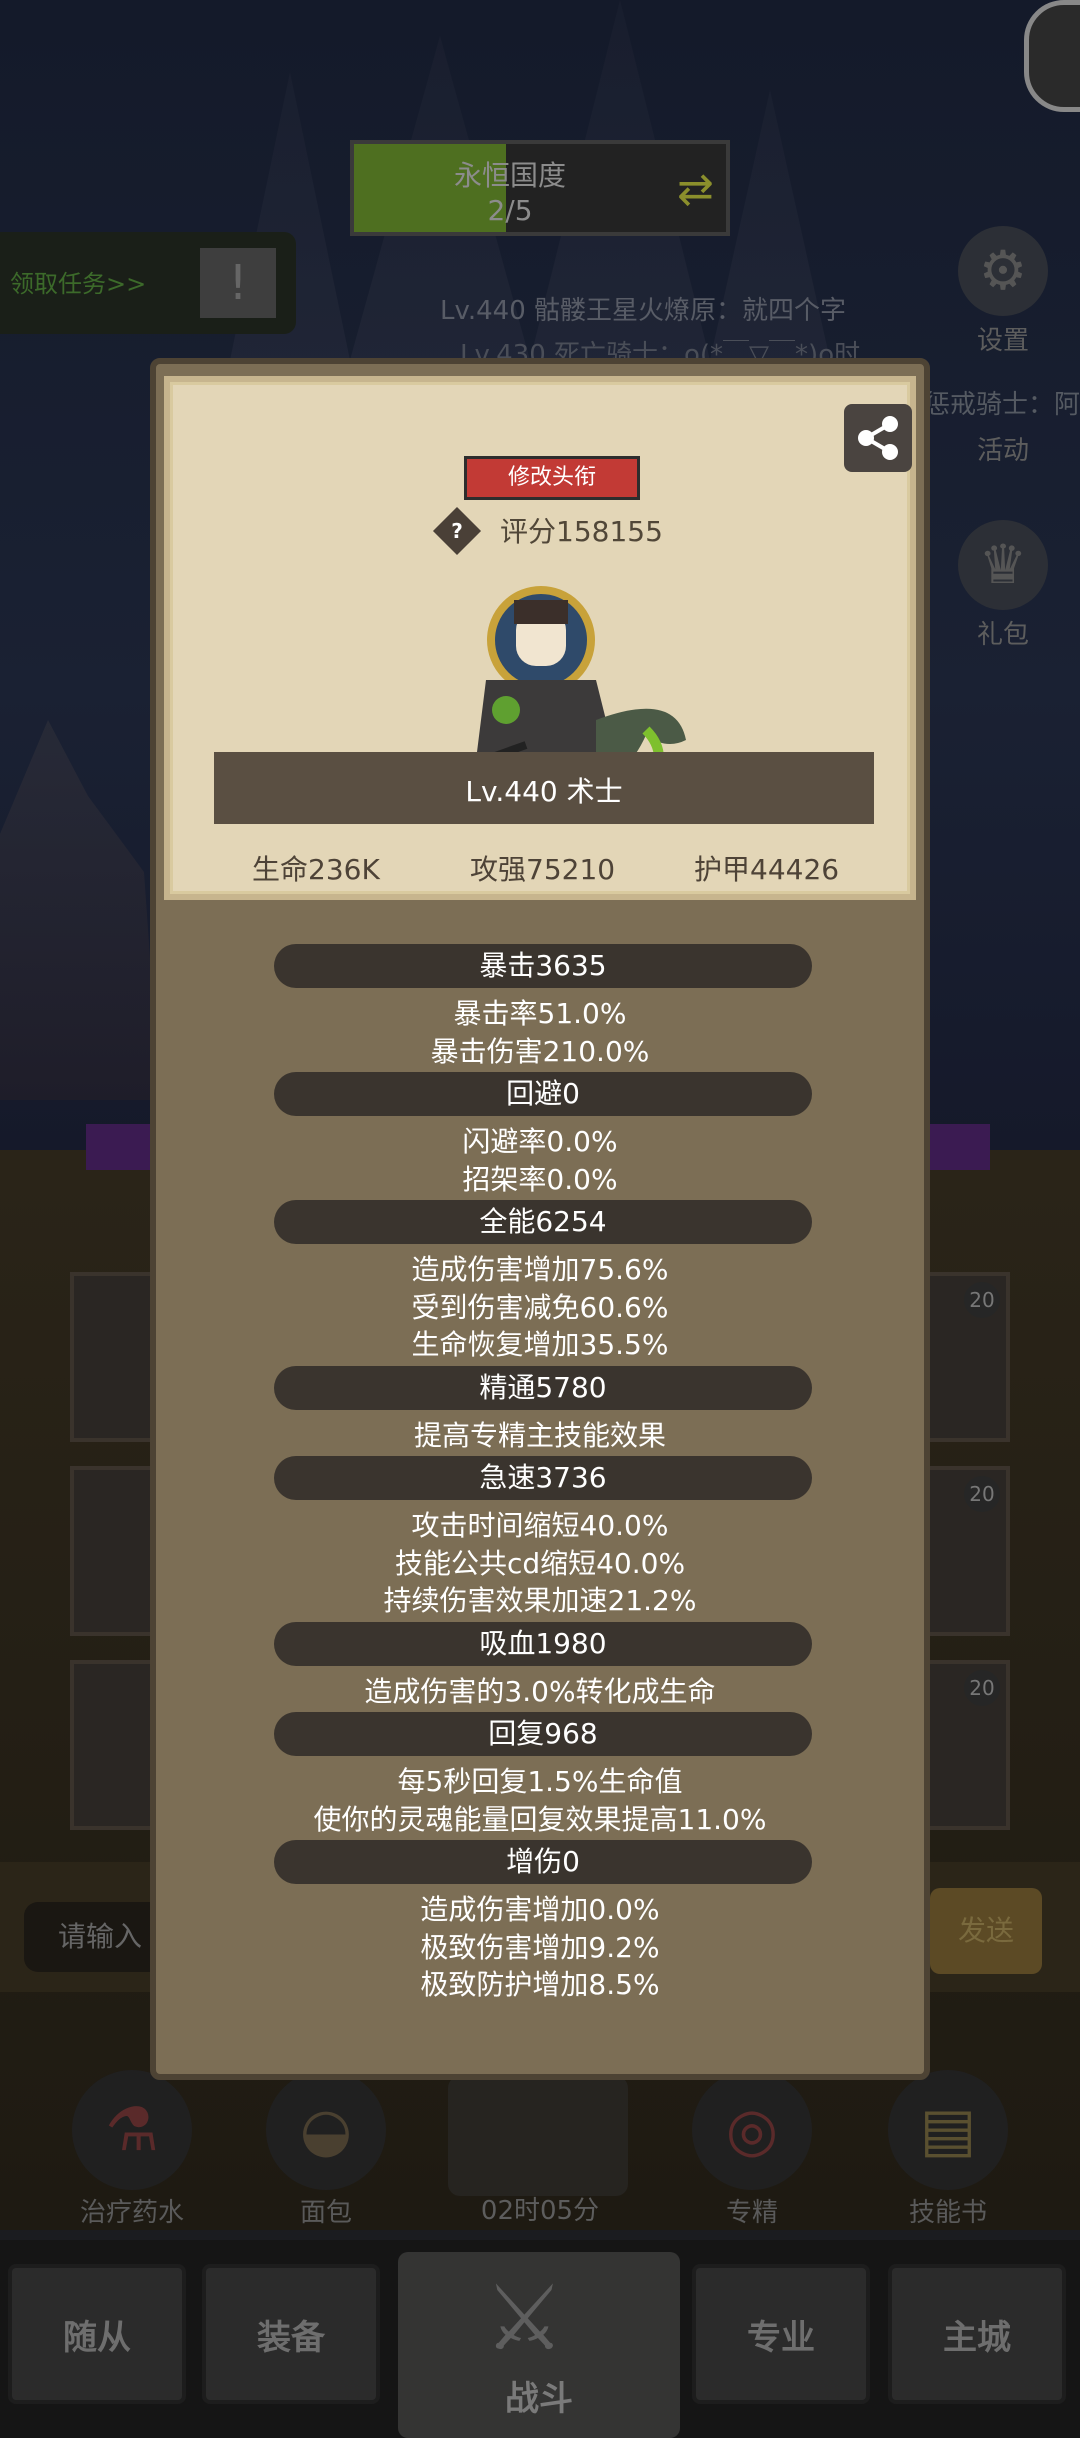  I want to click on claim-quest-button: 领取任务>> !, so click(148, 283).